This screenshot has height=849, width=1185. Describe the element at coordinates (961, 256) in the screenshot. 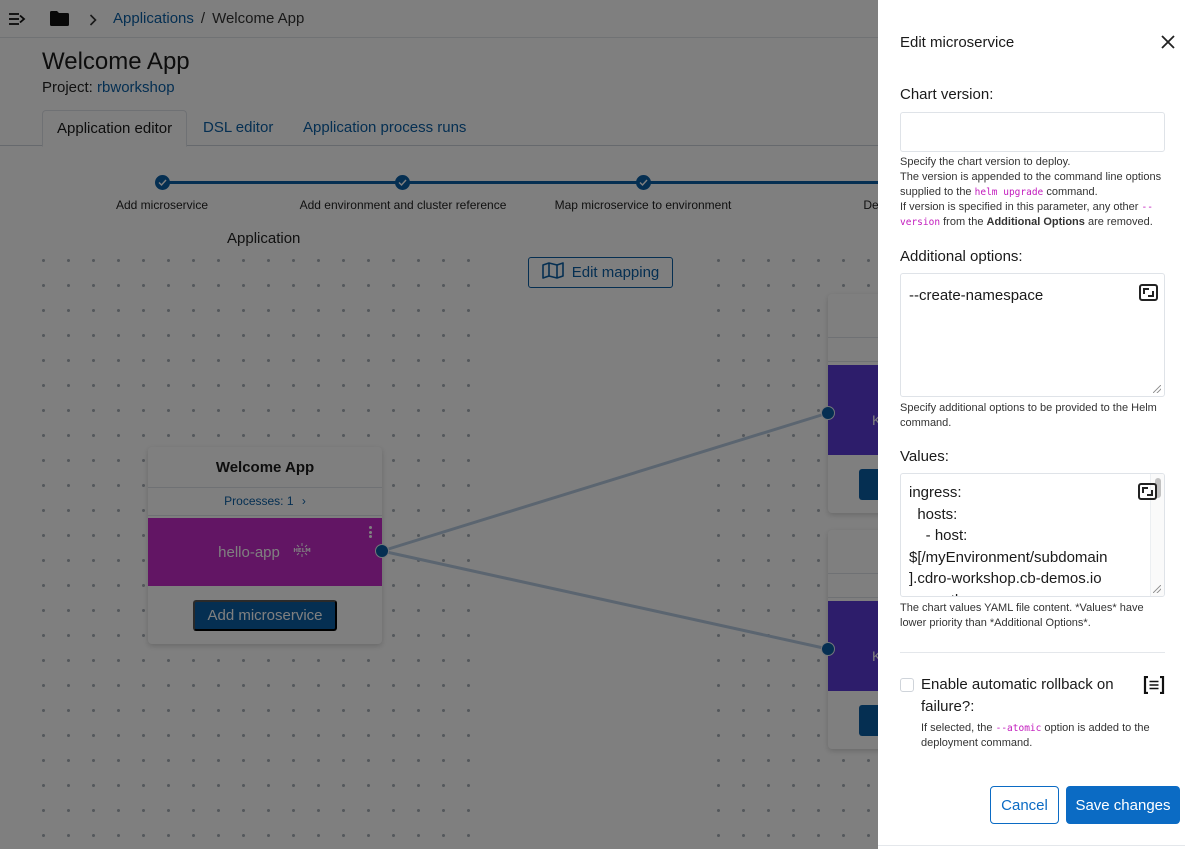

I see `additional-options-label: Additional options:` at that location.